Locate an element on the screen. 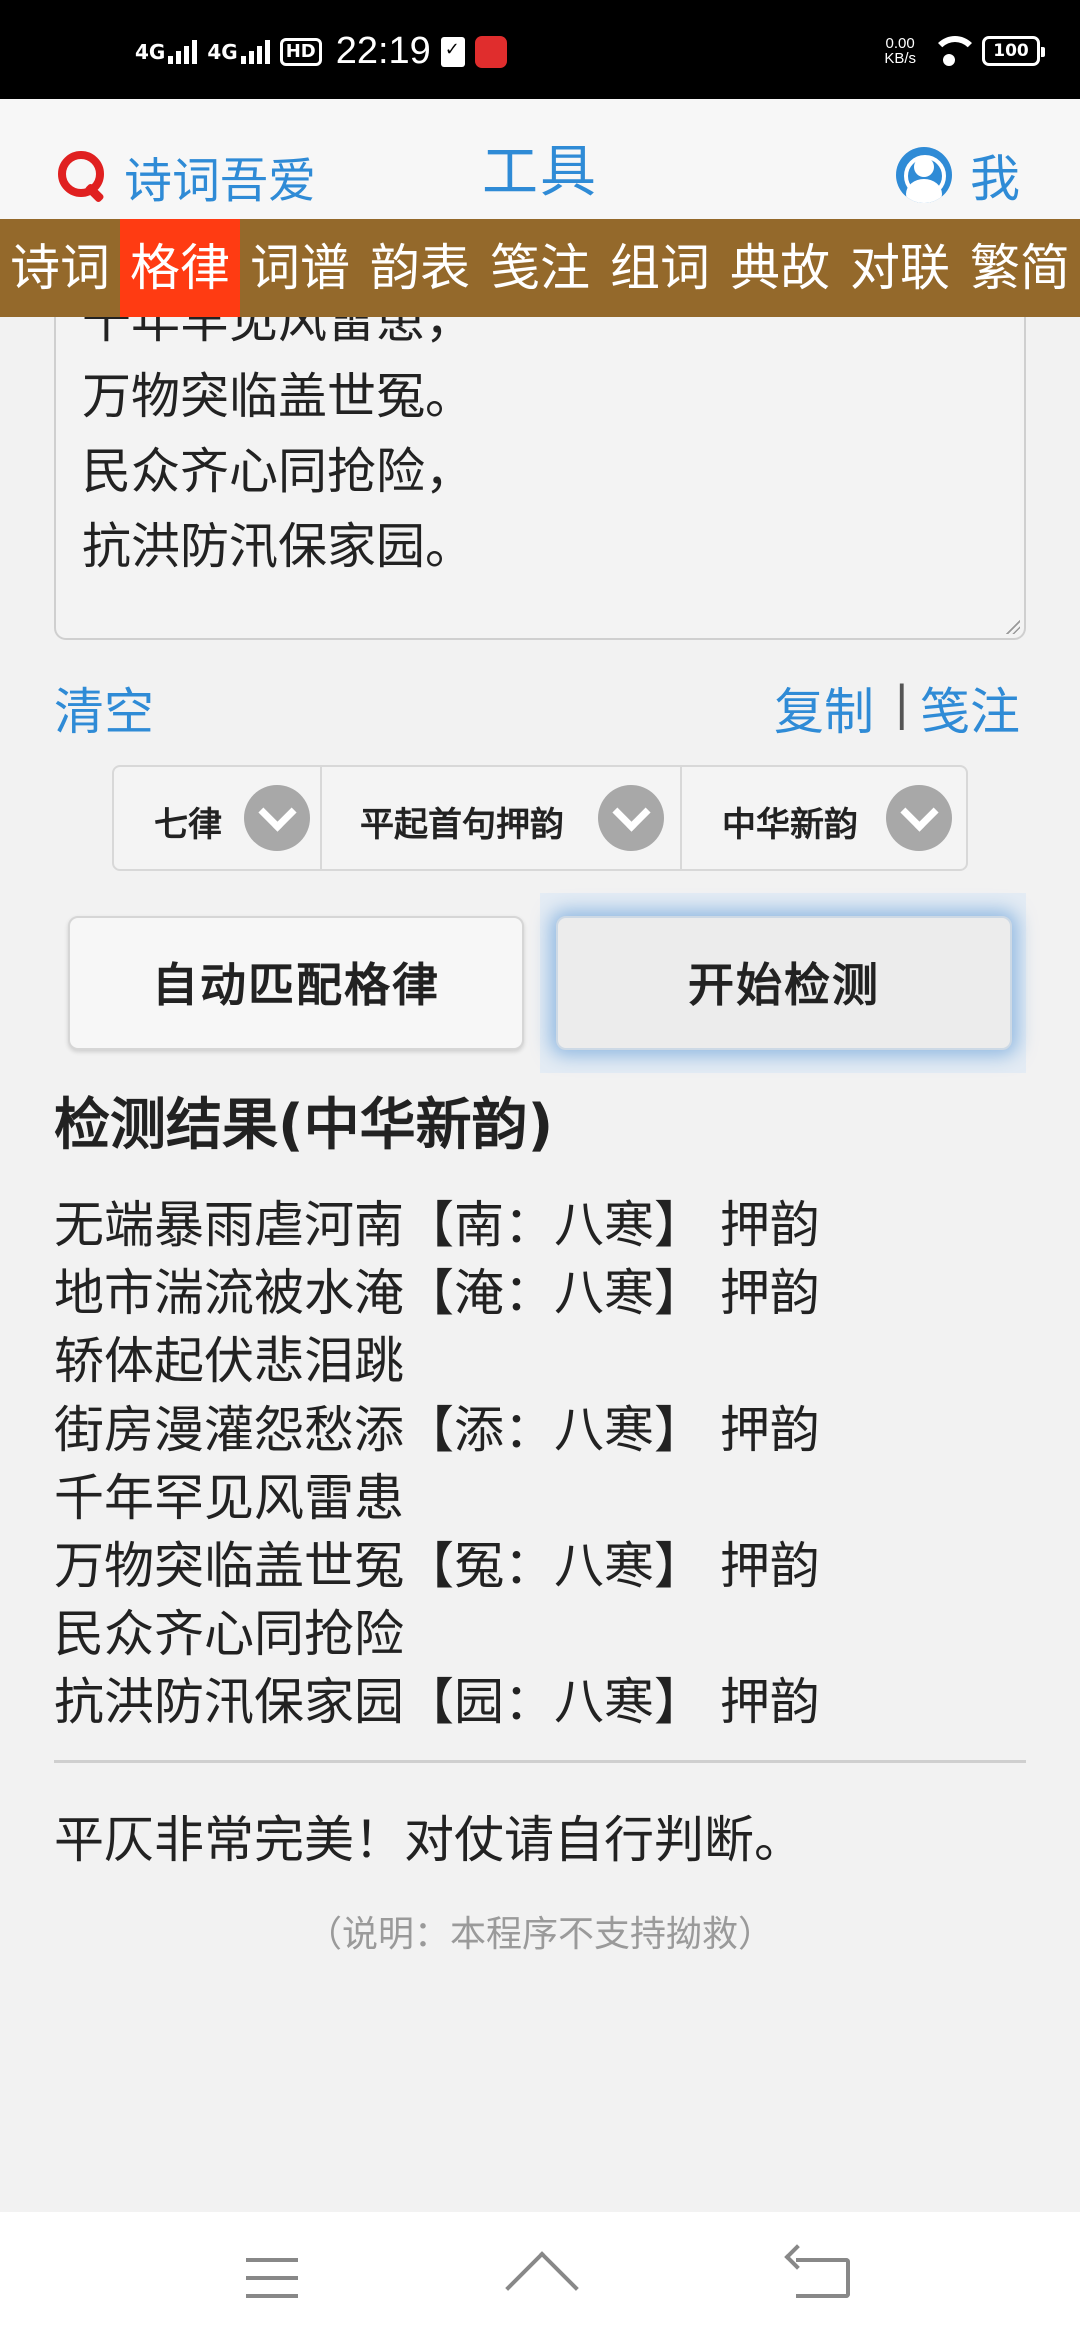 The height and width of the screenshot is (2340, 1080). hd-voice-icon: HD is located at coordinates (300, 51).